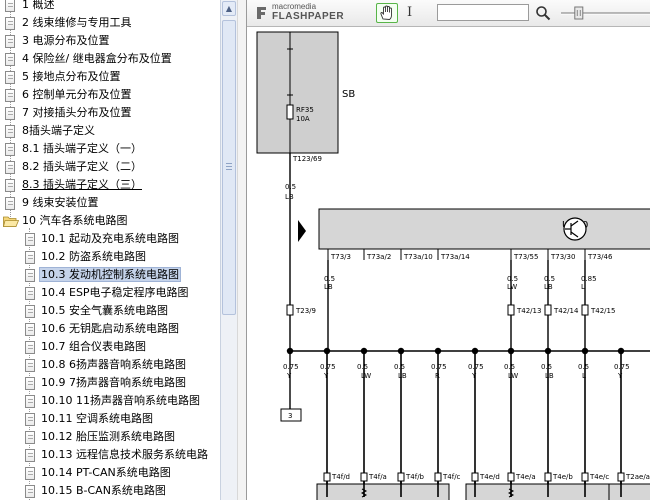 The width and height of the screenshot is (650, 500). I want to click on connector-label: T4f/a, so click(377, 477).